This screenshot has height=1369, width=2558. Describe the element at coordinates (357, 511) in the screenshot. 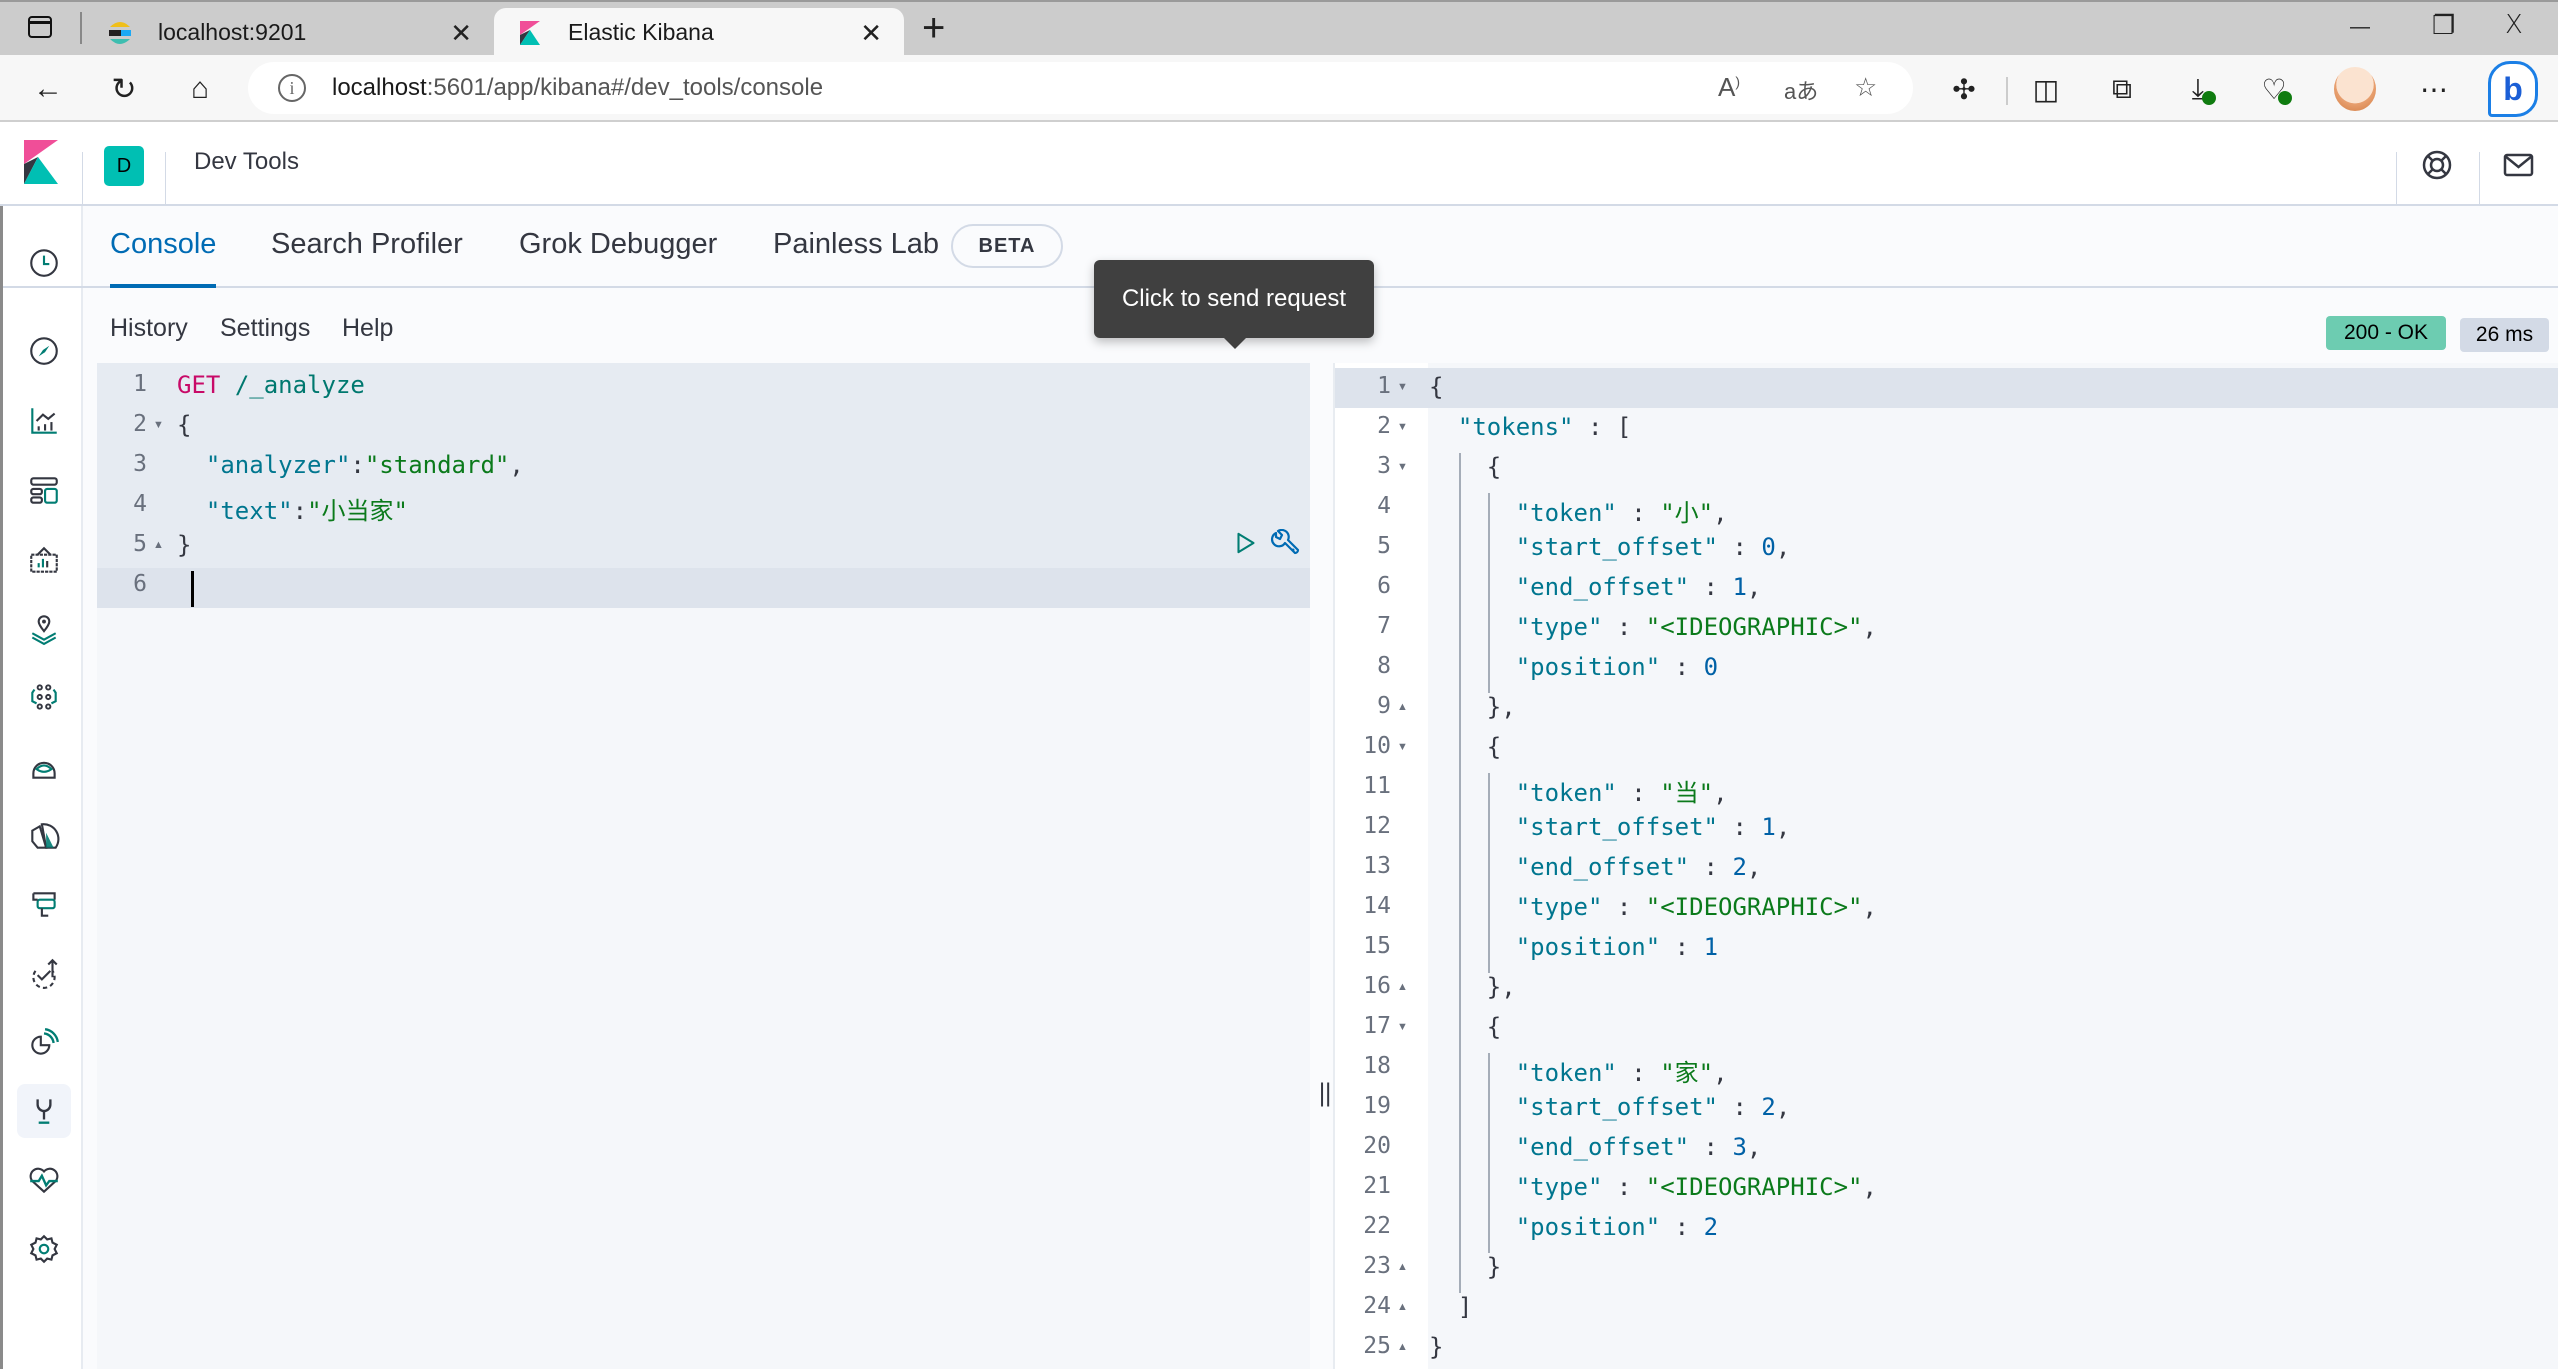

I see `json-string: "小当家"` at that location.